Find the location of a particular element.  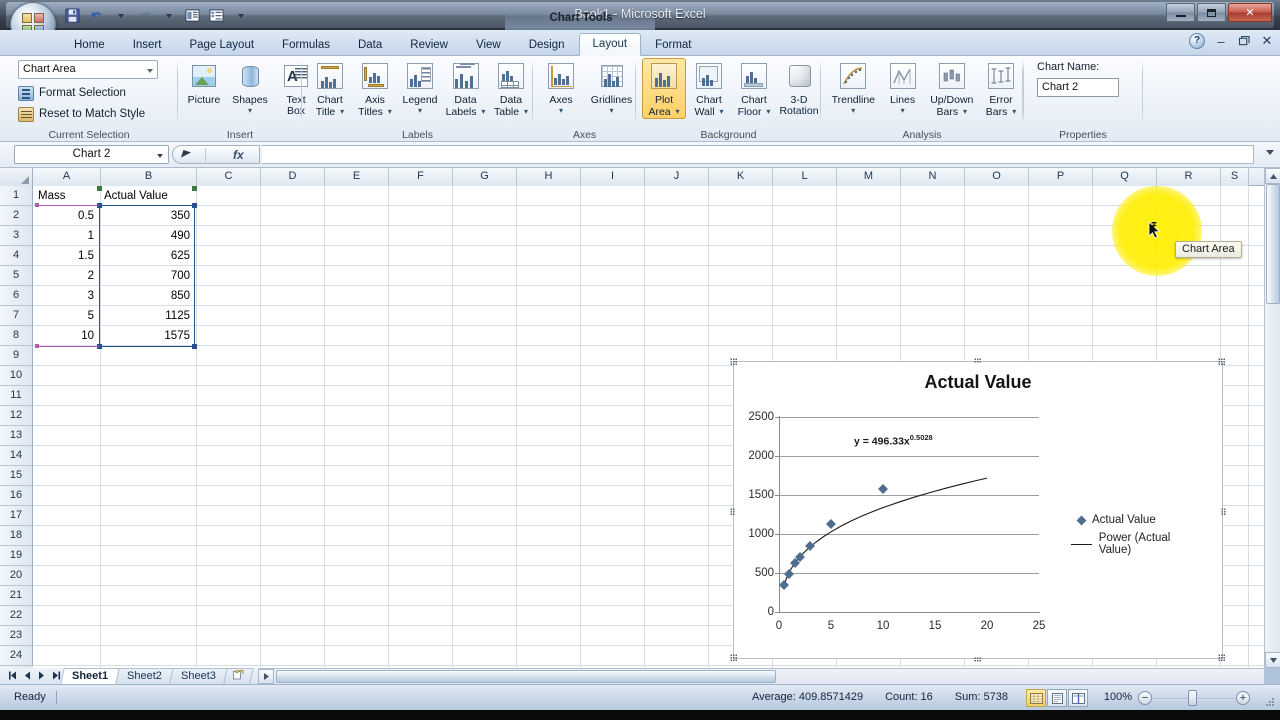

data-labels-button: Data Labels ▾ is located at coordinates (465, 88).